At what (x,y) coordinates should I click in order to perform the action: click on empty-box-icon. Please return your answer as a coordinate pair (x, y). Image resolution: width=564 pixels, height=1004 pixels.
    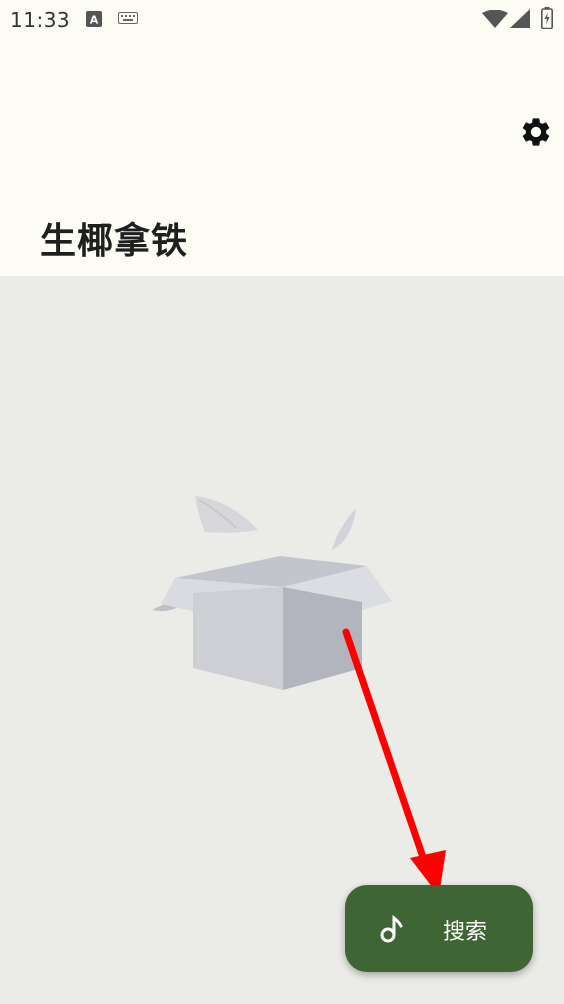
    Looking at the image, I should click on (272, 593).